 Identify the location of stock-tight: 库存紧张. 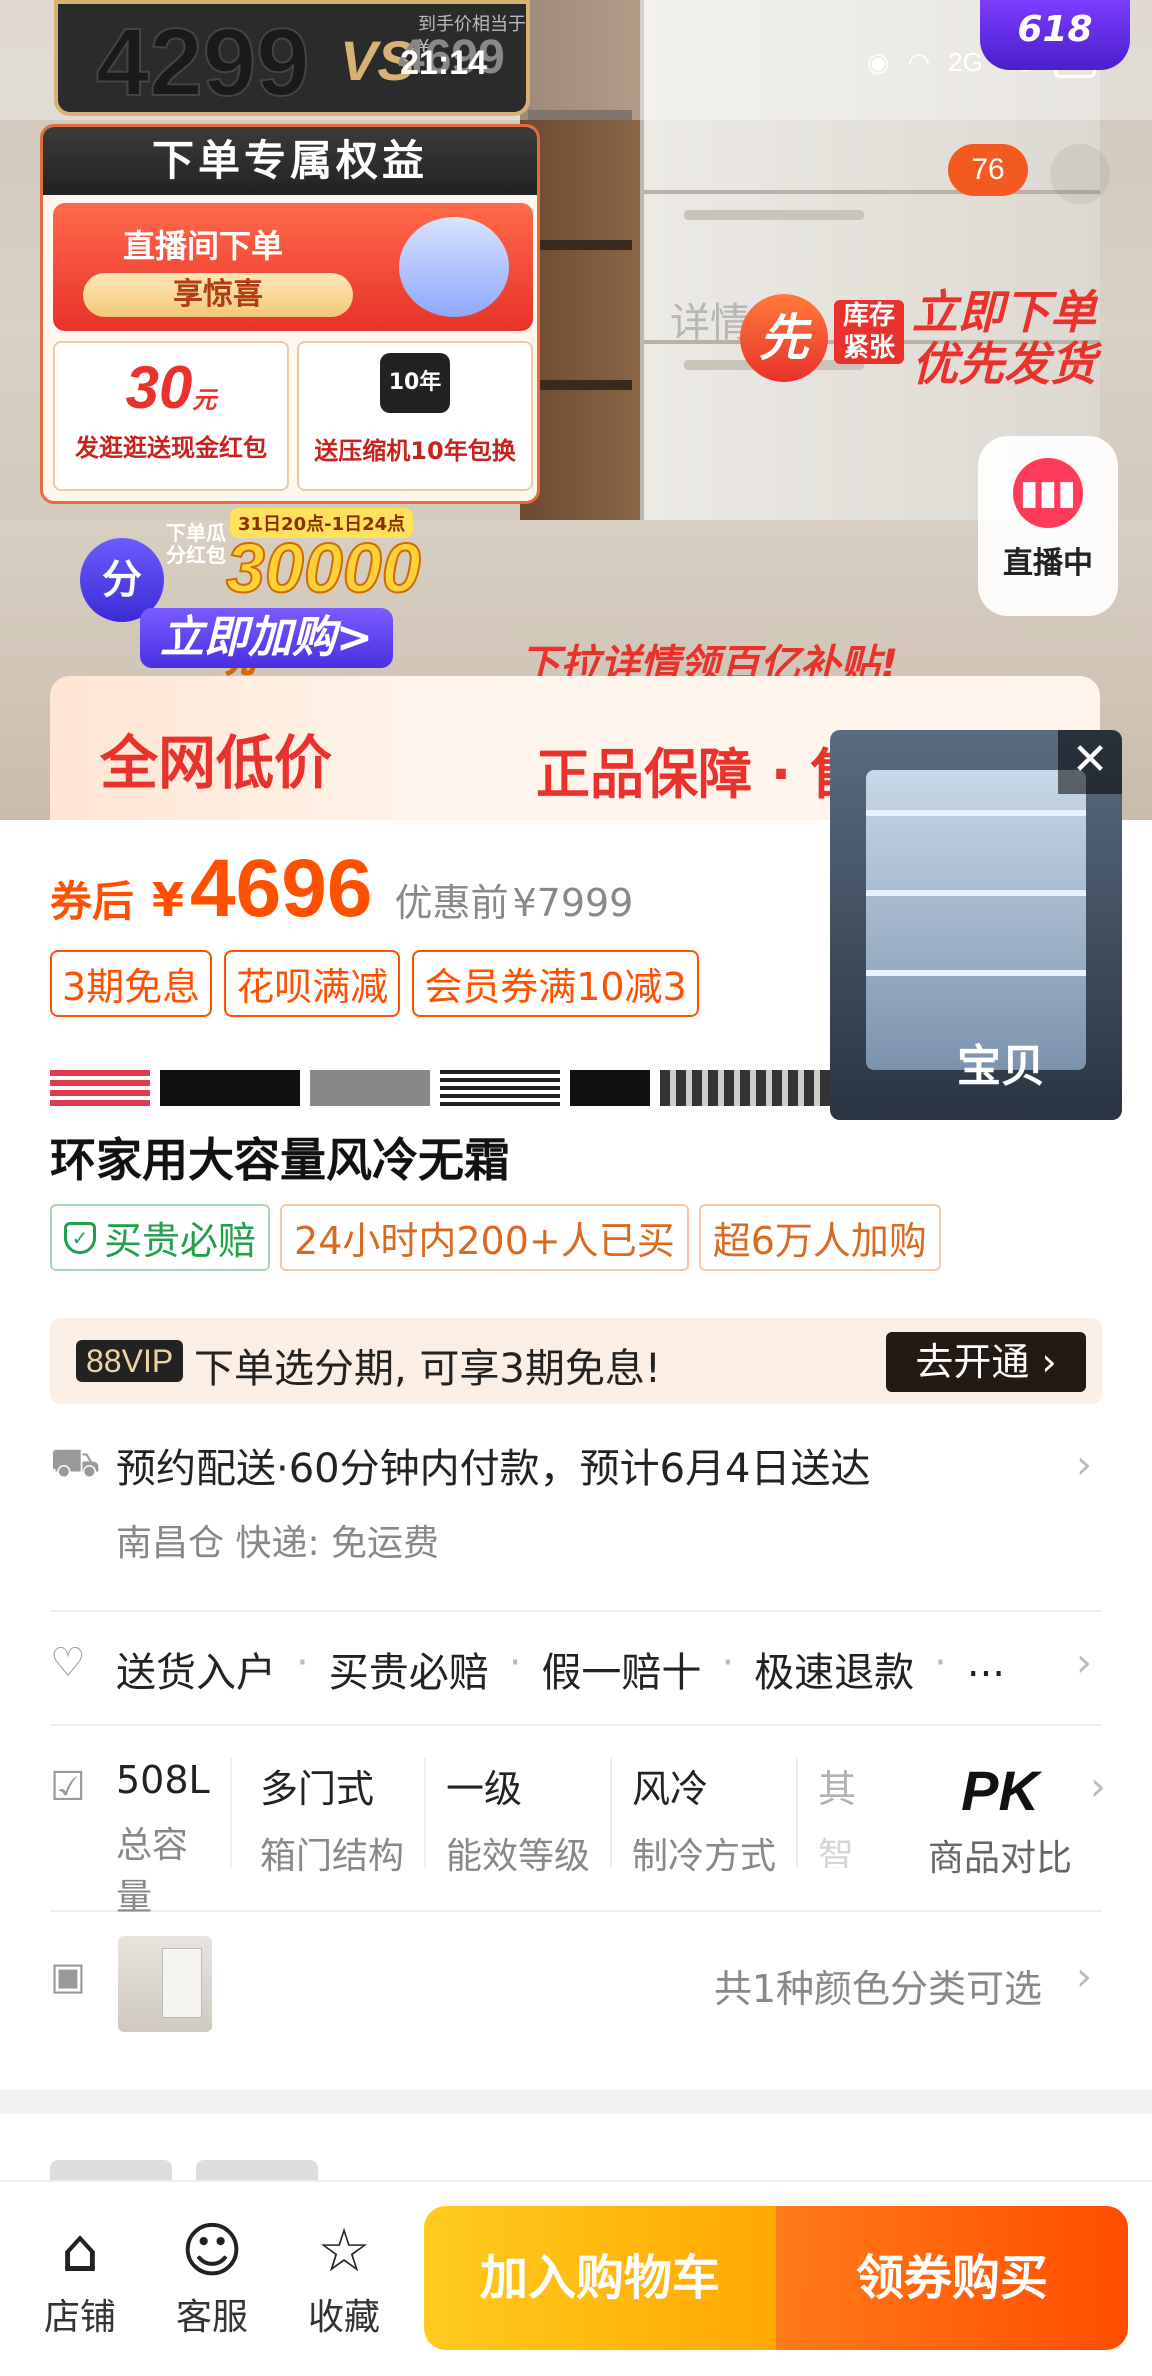
(869, 332).